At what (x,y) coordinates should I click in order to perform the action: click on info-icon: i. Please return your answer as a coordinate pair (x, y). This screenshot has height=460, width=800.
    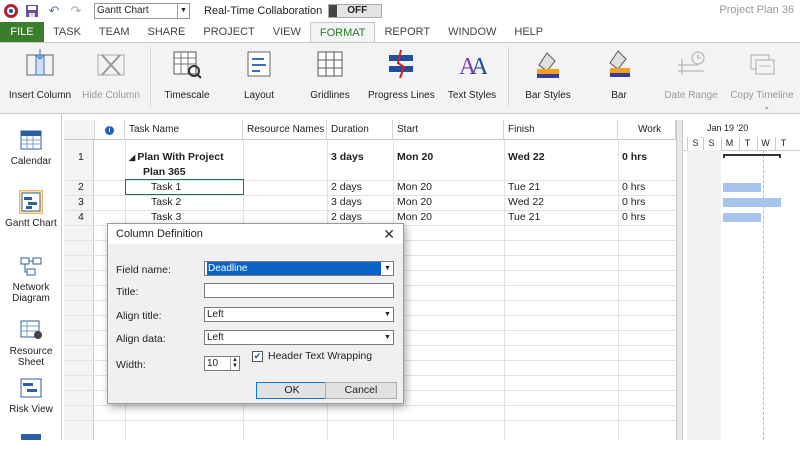
    Looking at the image, I should click on (109, 130).